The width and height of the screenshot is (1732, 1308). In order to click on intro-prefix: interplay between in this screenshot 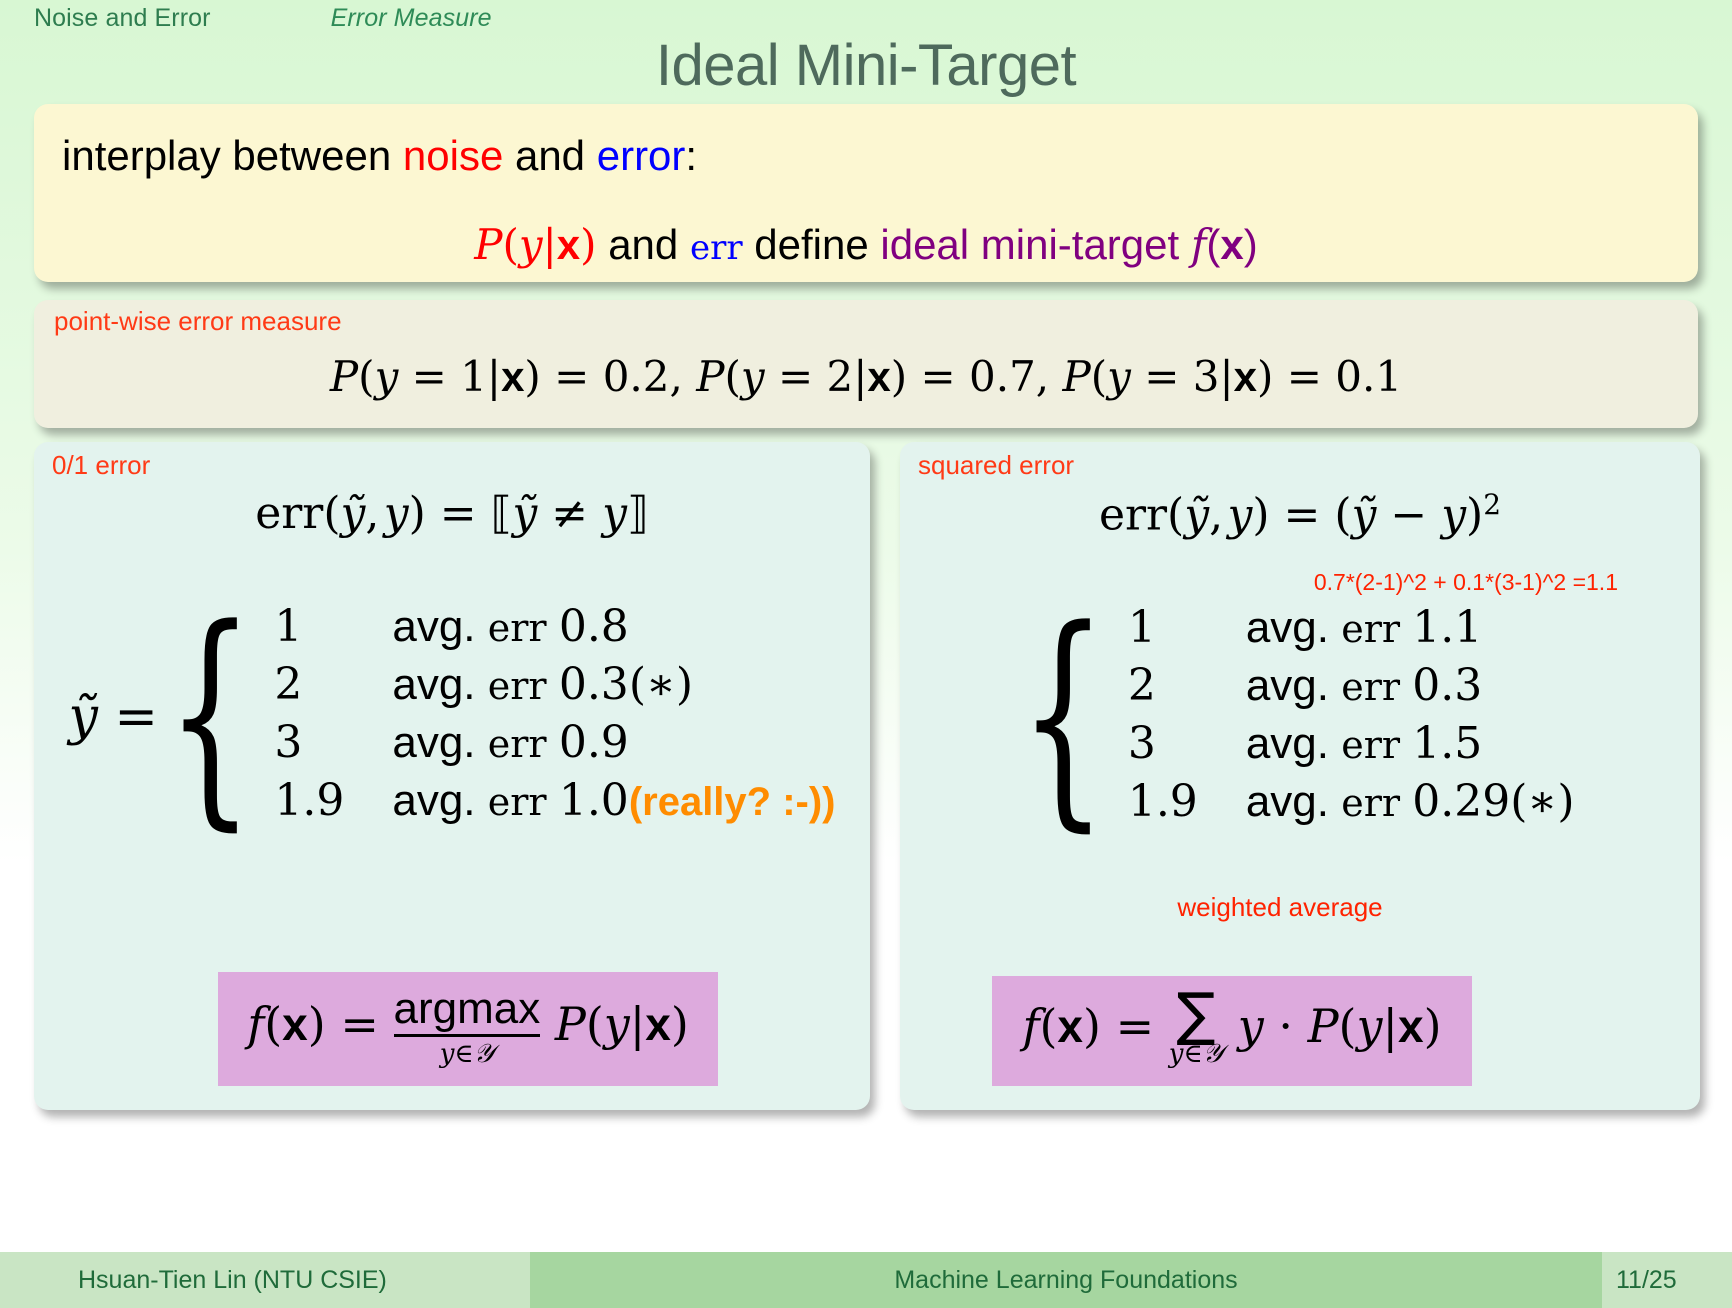, I will do `click(232, 155)`.